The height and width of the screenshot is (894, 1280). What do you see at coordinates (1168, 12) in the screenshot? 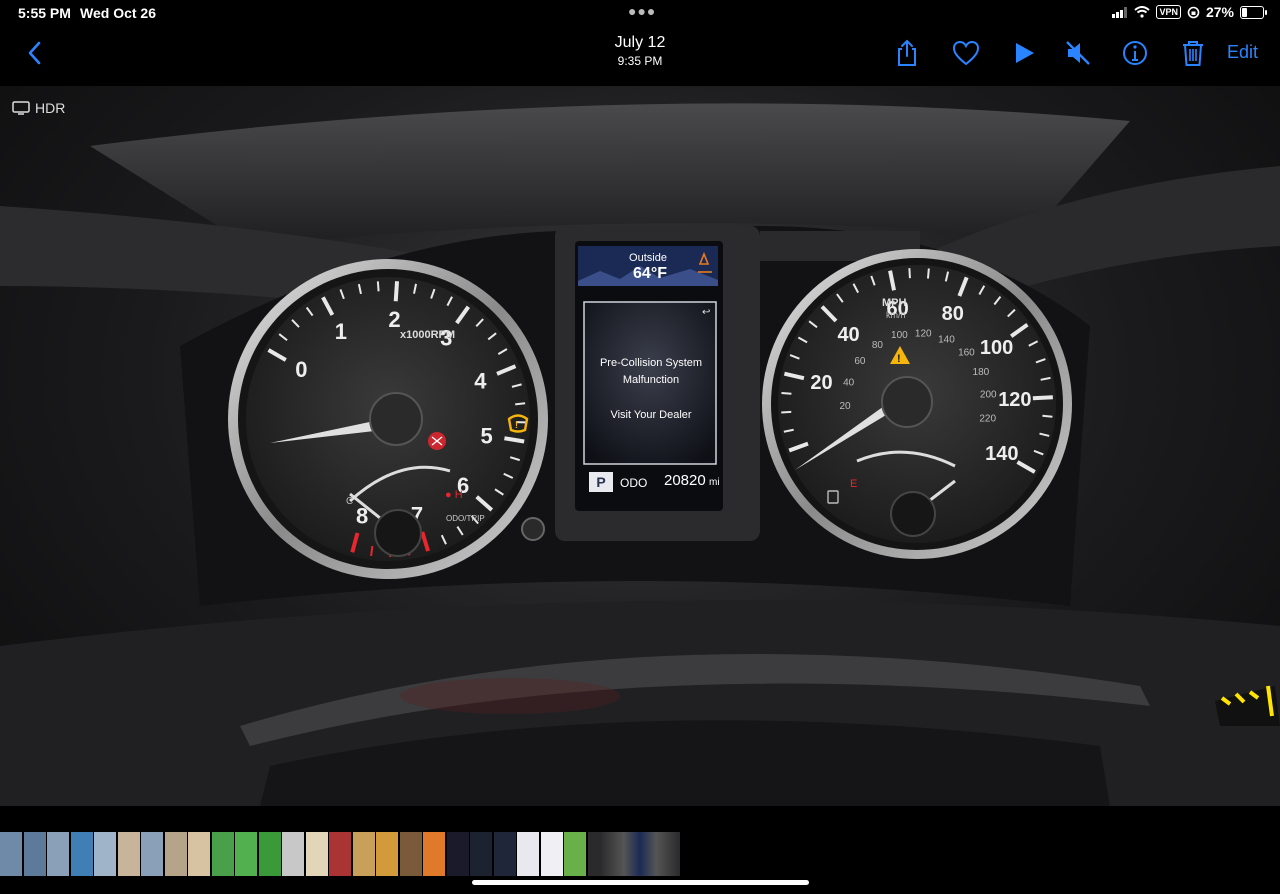
I see `vpn-badge: VPN` at bounding box center [1168, 12].